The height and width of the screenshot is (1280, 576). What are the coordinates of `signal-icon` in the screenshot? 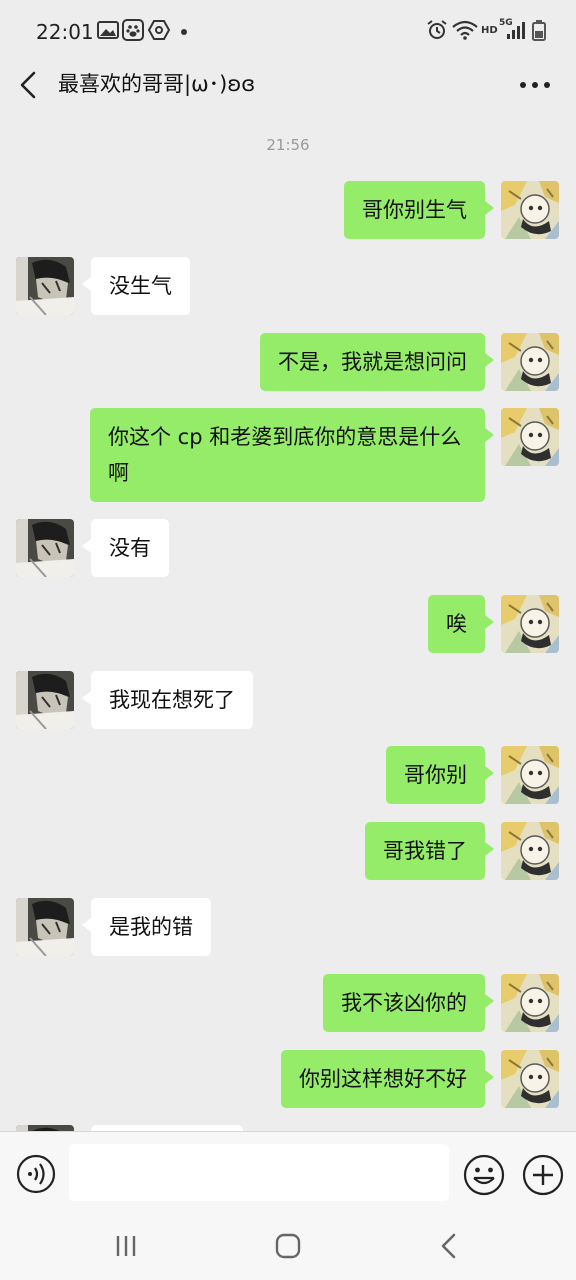 It's located at (516, 30).